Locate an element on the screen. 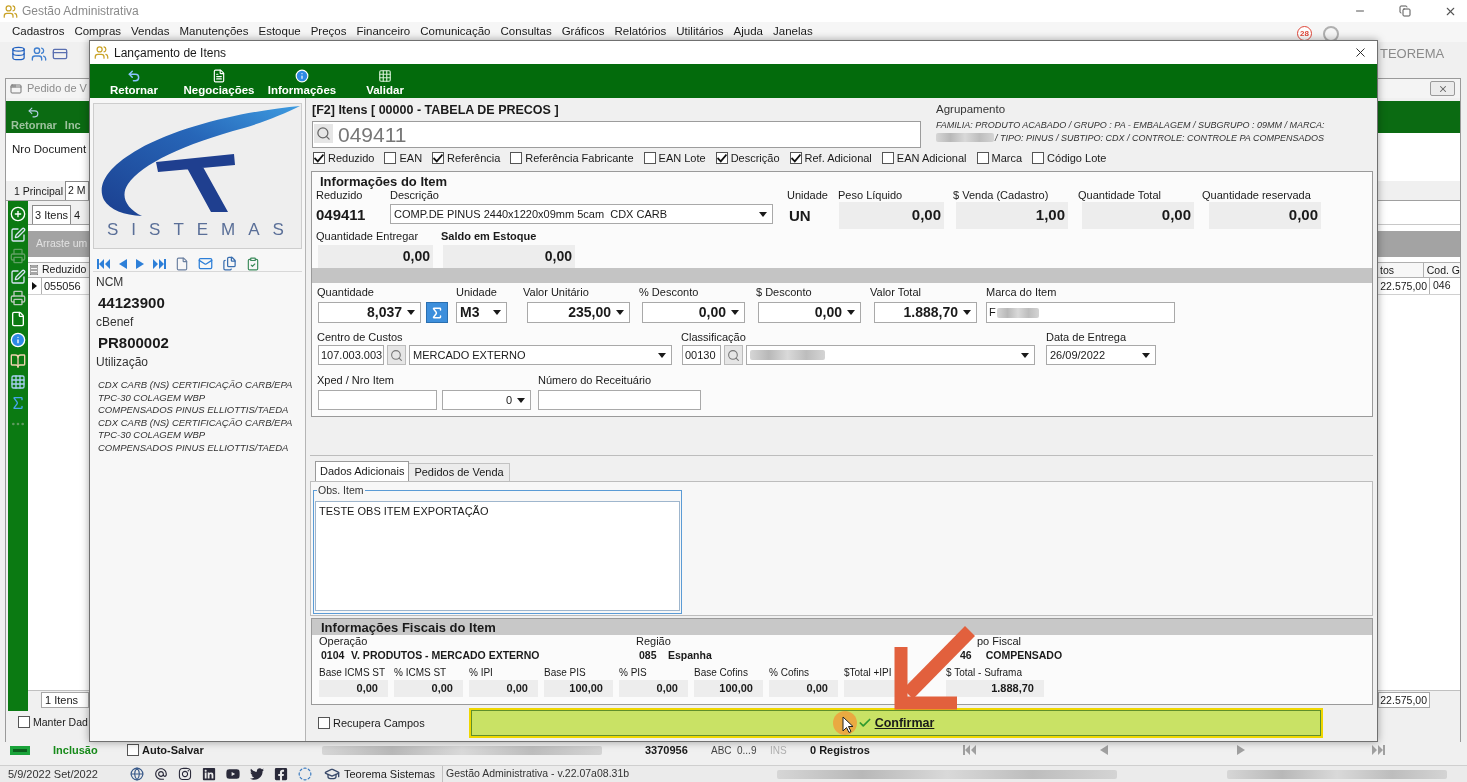 The image size is (1467, 782). facebook-icon is located at coordinates (281, 774).